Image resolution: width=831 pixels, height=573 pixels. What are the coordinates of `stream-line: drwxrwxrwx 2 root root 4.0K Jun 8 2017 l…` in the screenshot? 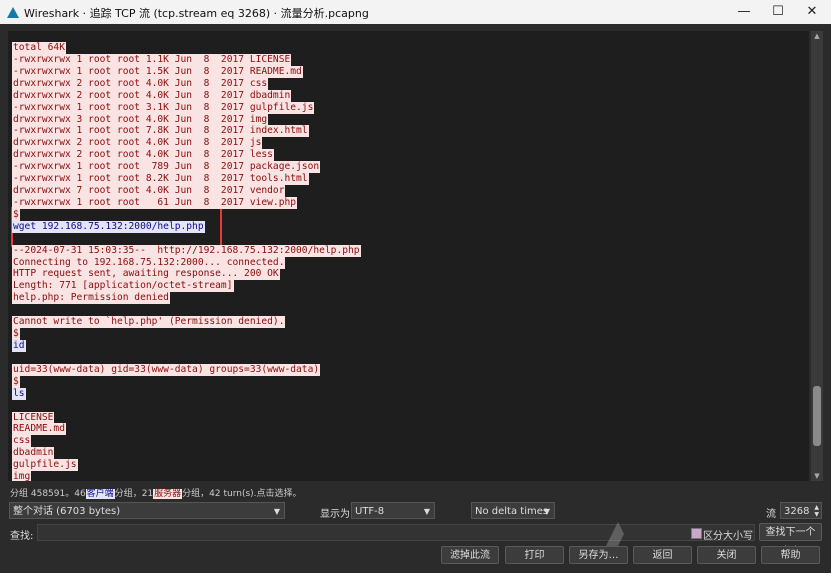 It's located at (143, 155).